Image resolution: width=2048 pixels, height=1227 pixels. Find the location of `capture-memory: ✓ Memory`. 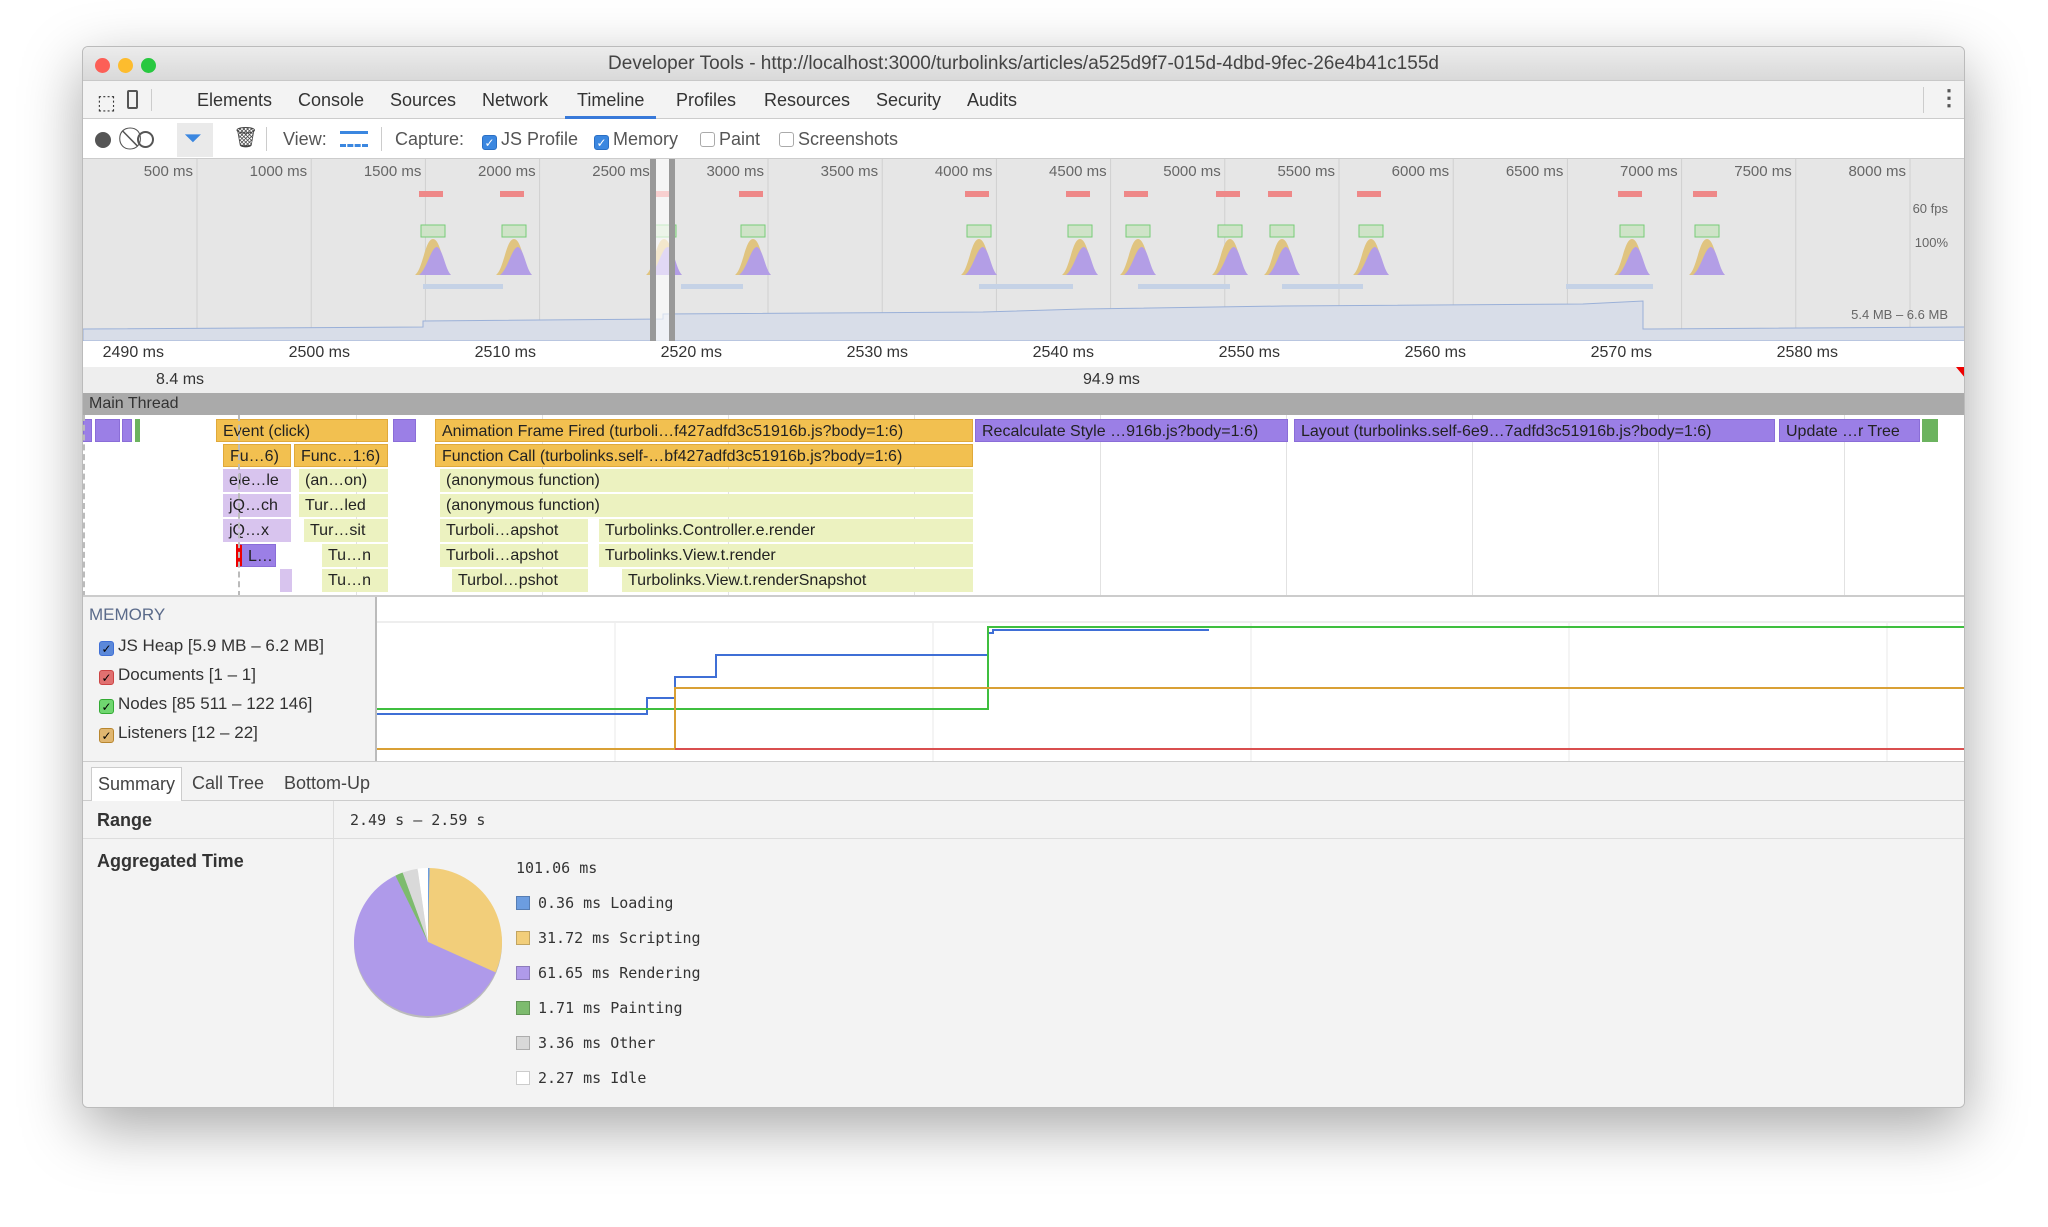

capture-memory: ✓ Memory is located at coordinates (636, 139).